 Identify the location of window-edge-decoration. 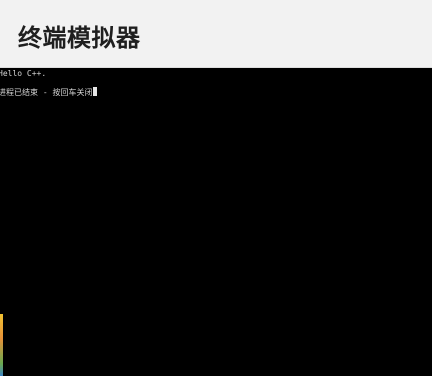
(1, 345).